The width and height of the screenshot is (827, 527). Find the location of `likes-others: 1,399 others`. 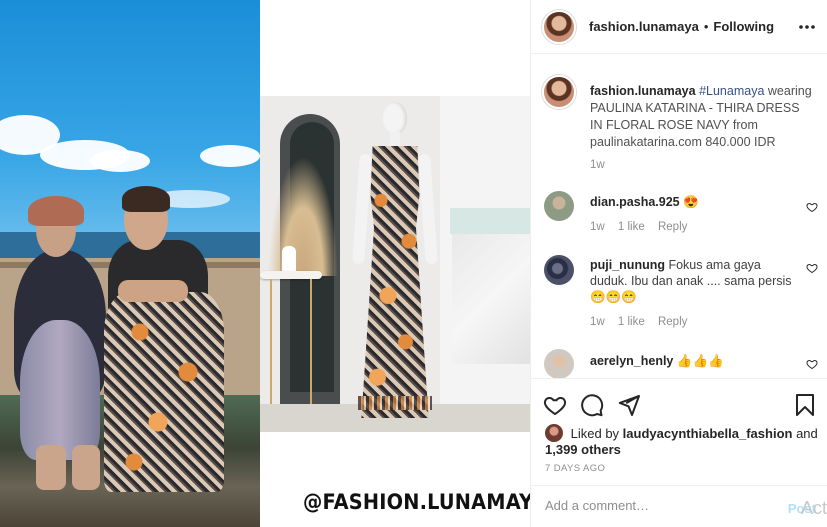

likes-others: 1,399 others is located at coordinates (583, 449).